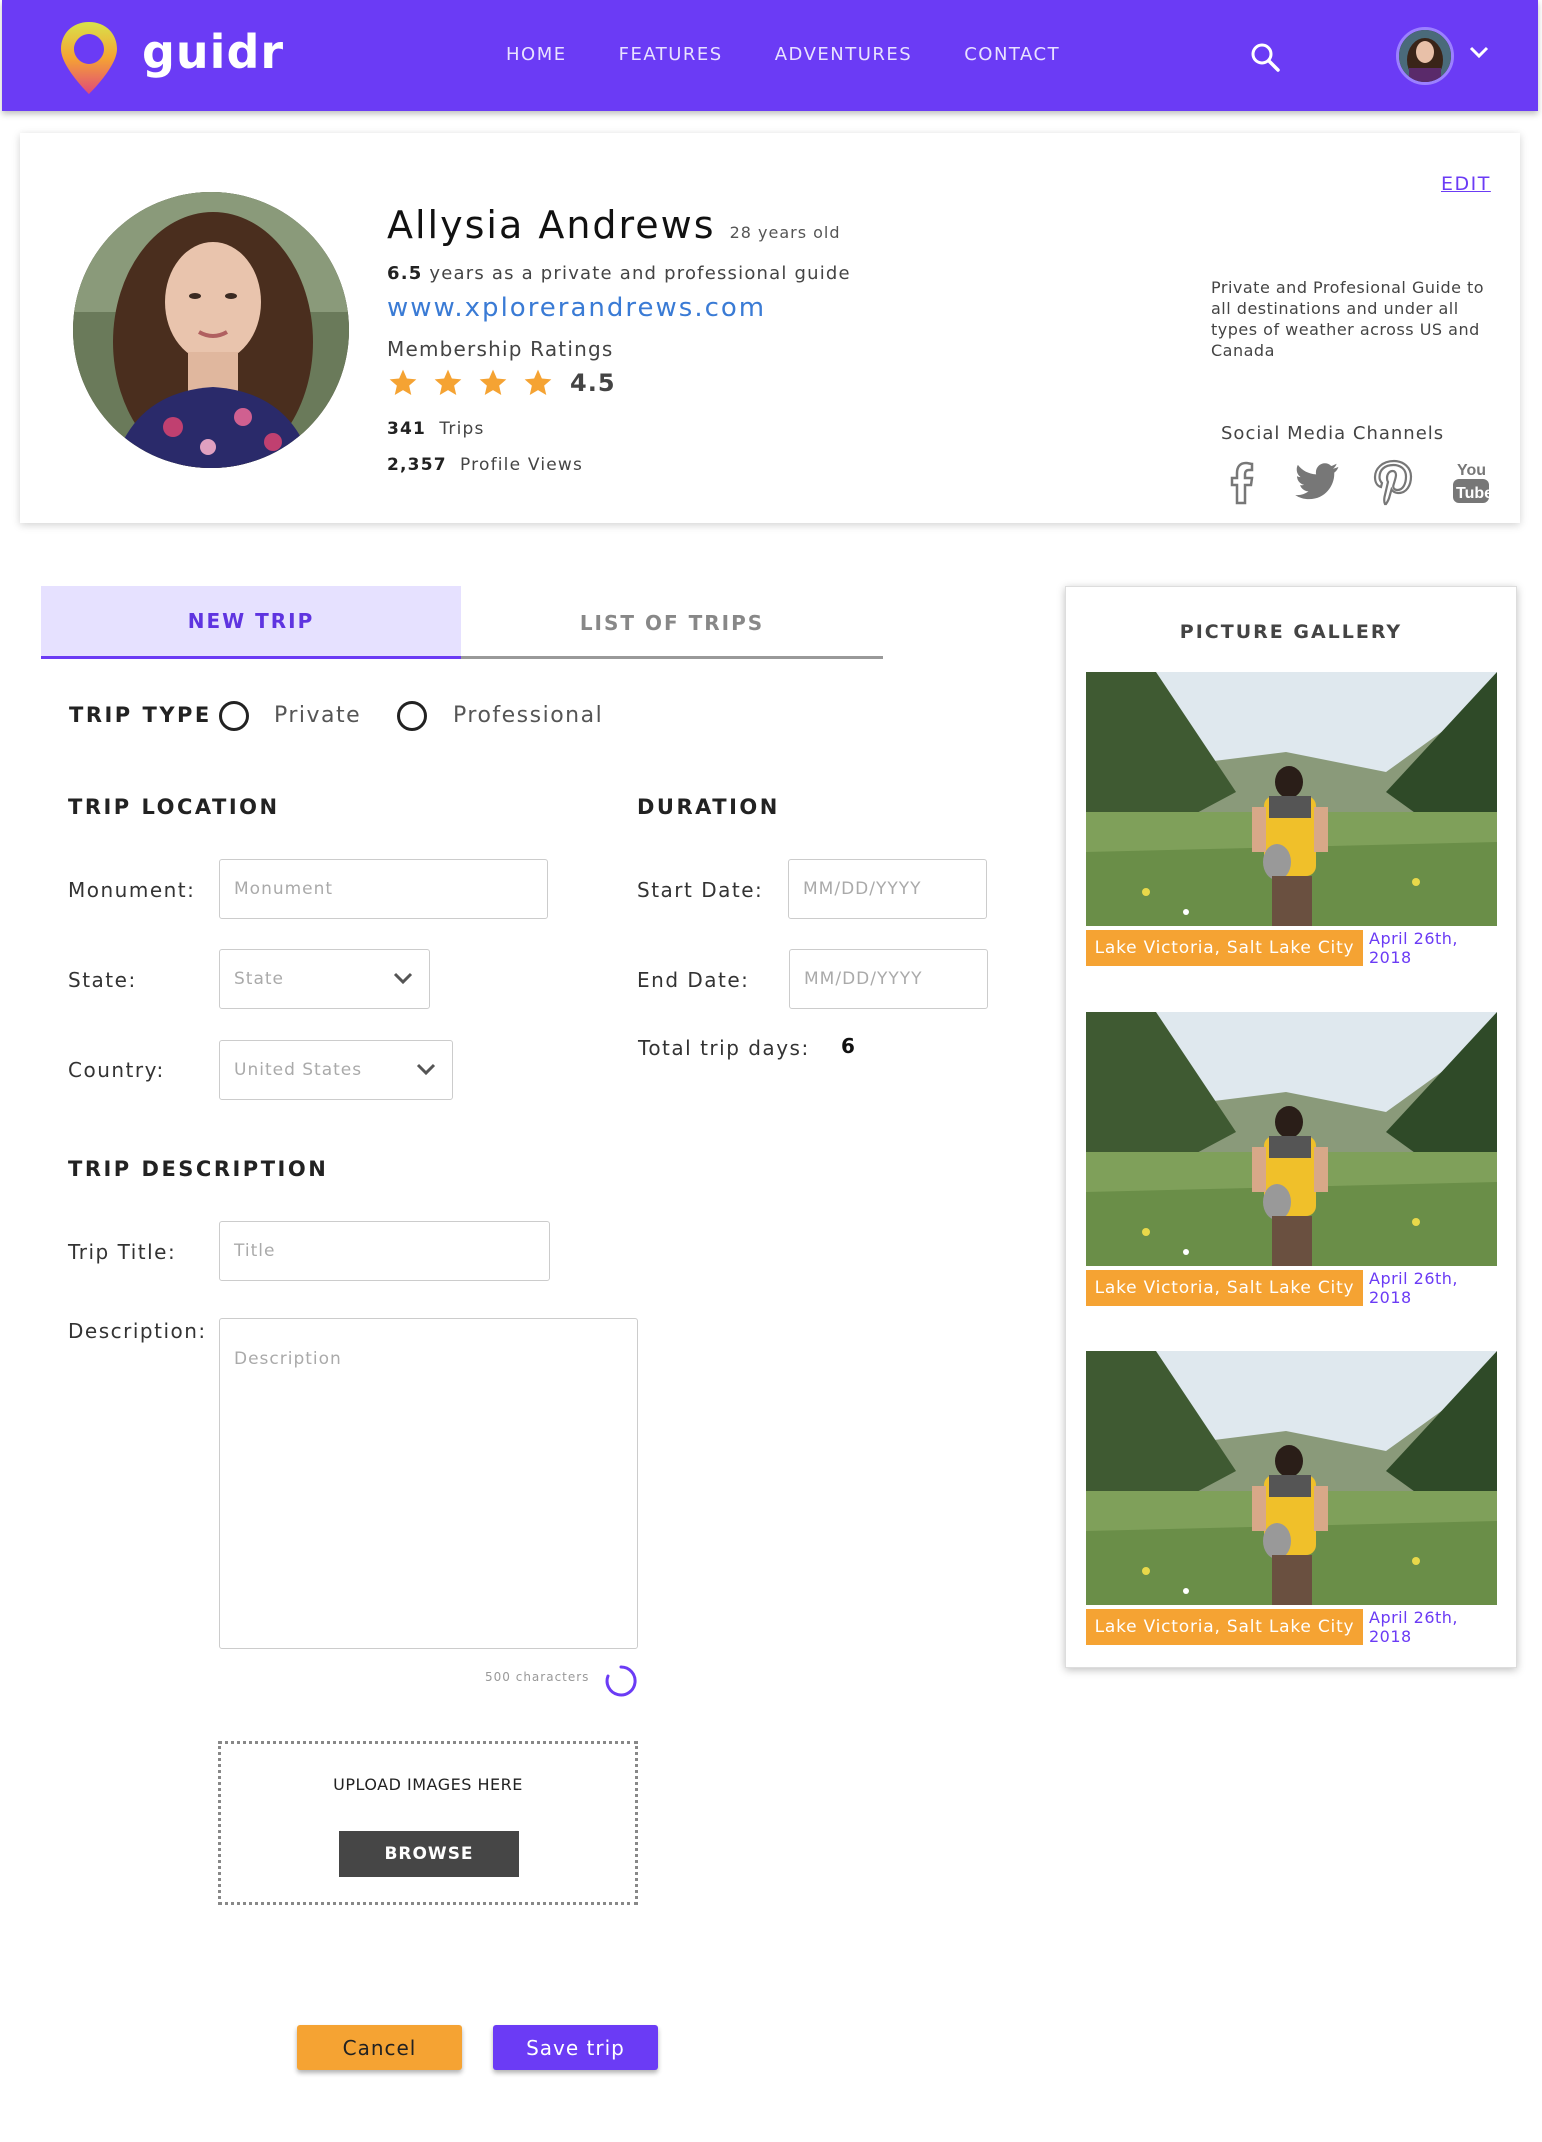 This screenshot has height=2142, width=1542. Describe the element at coordinates (213, 52) in the screenshot. I see `brand-name: guidr` at that location.